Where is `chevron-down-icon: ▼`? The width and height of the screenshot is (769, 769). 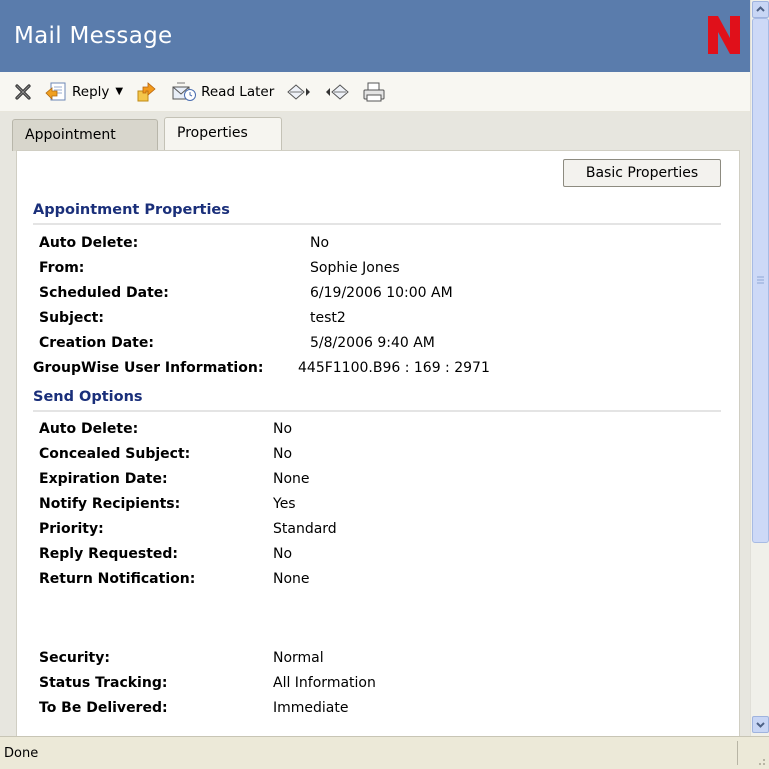 chevron-down-icon: ▼ is located at coordinates (119, 91).